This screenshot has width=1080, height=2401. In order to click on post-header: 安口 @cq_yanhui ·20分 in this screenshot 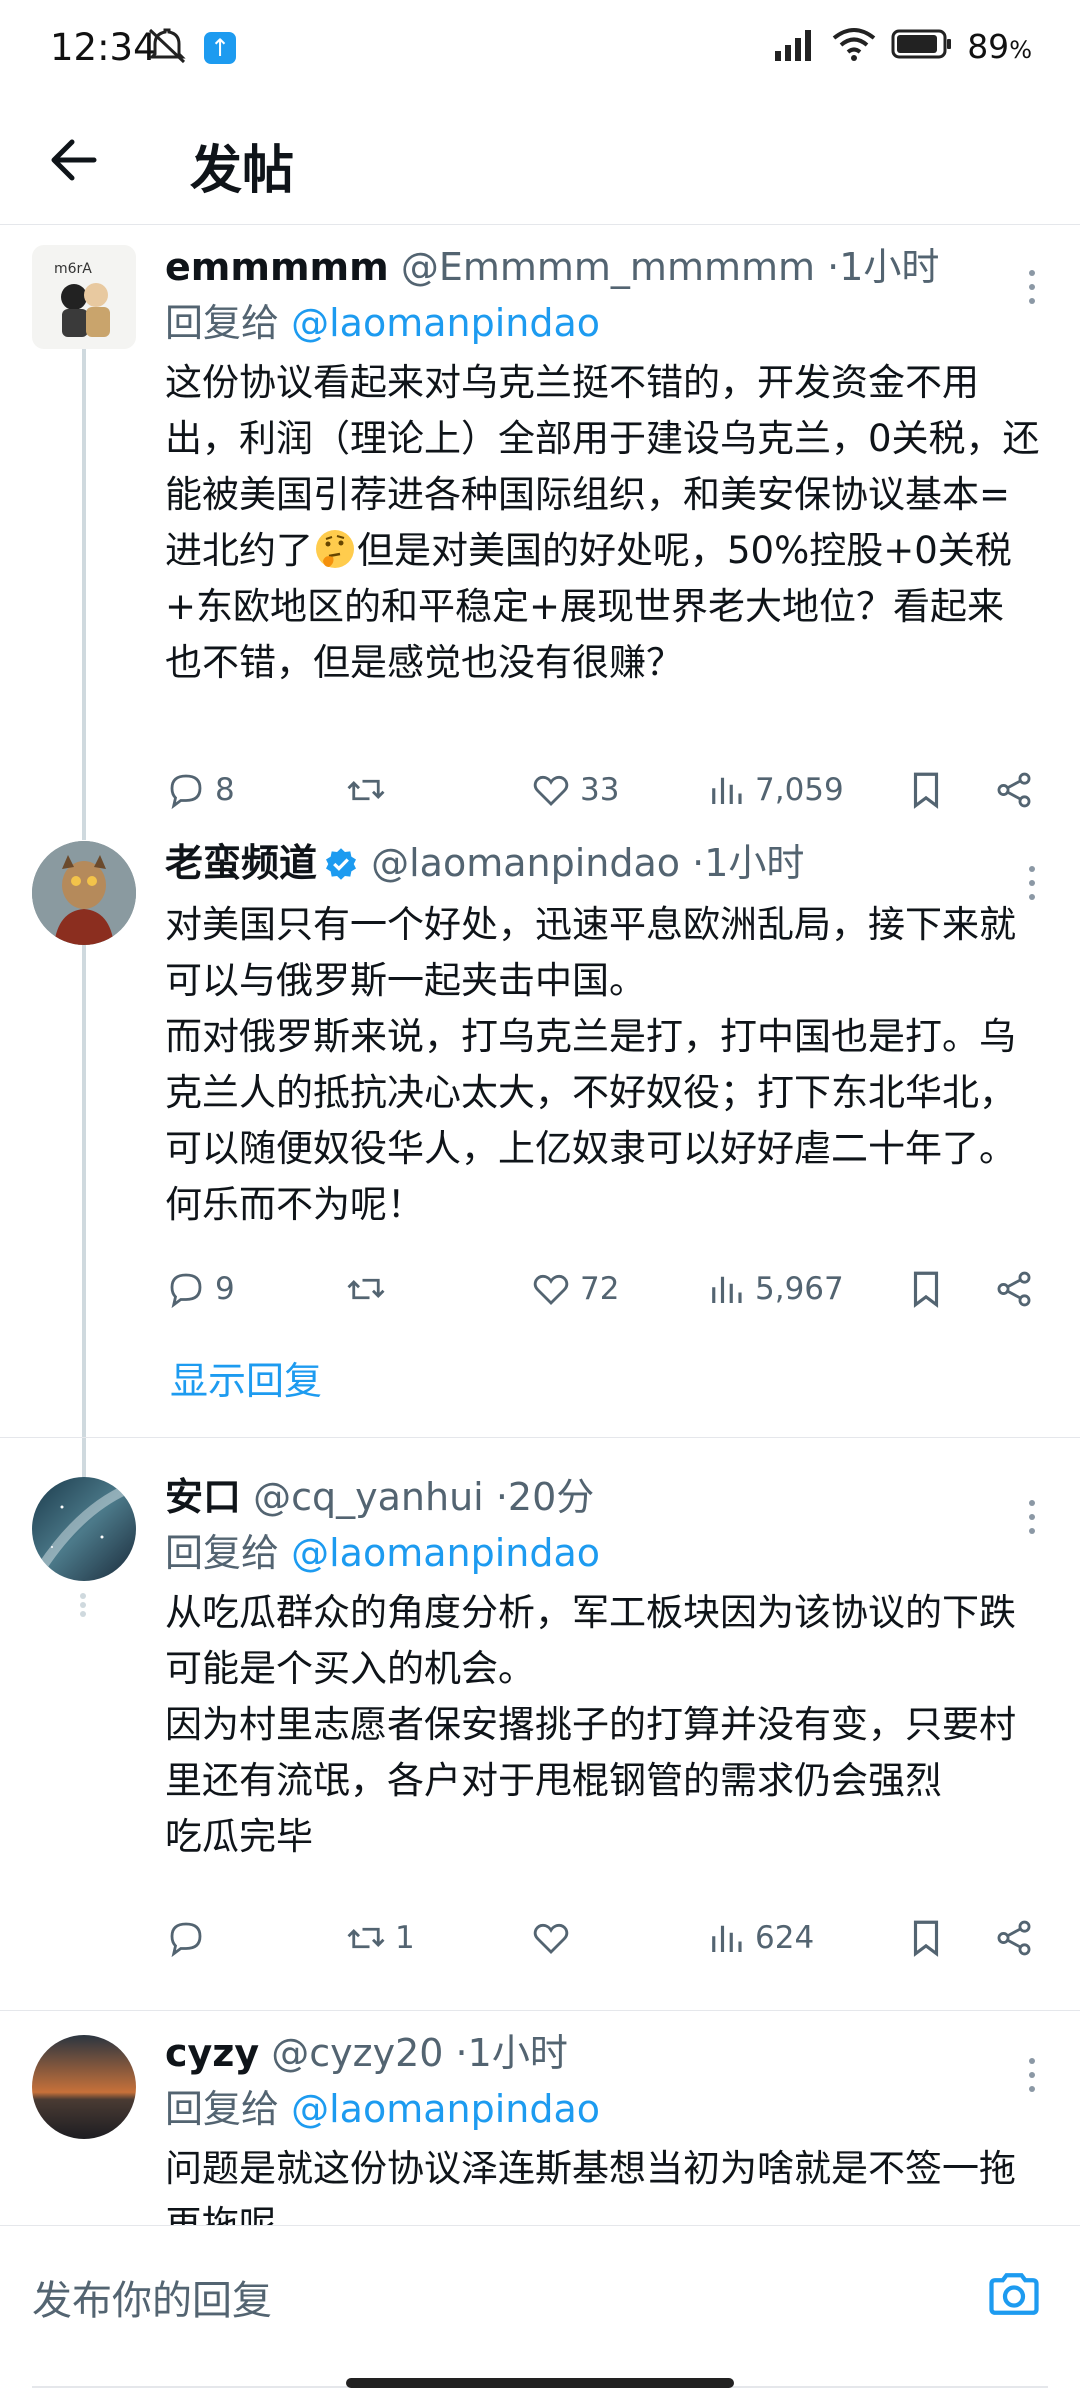, I will do `click(380, 1497)`.